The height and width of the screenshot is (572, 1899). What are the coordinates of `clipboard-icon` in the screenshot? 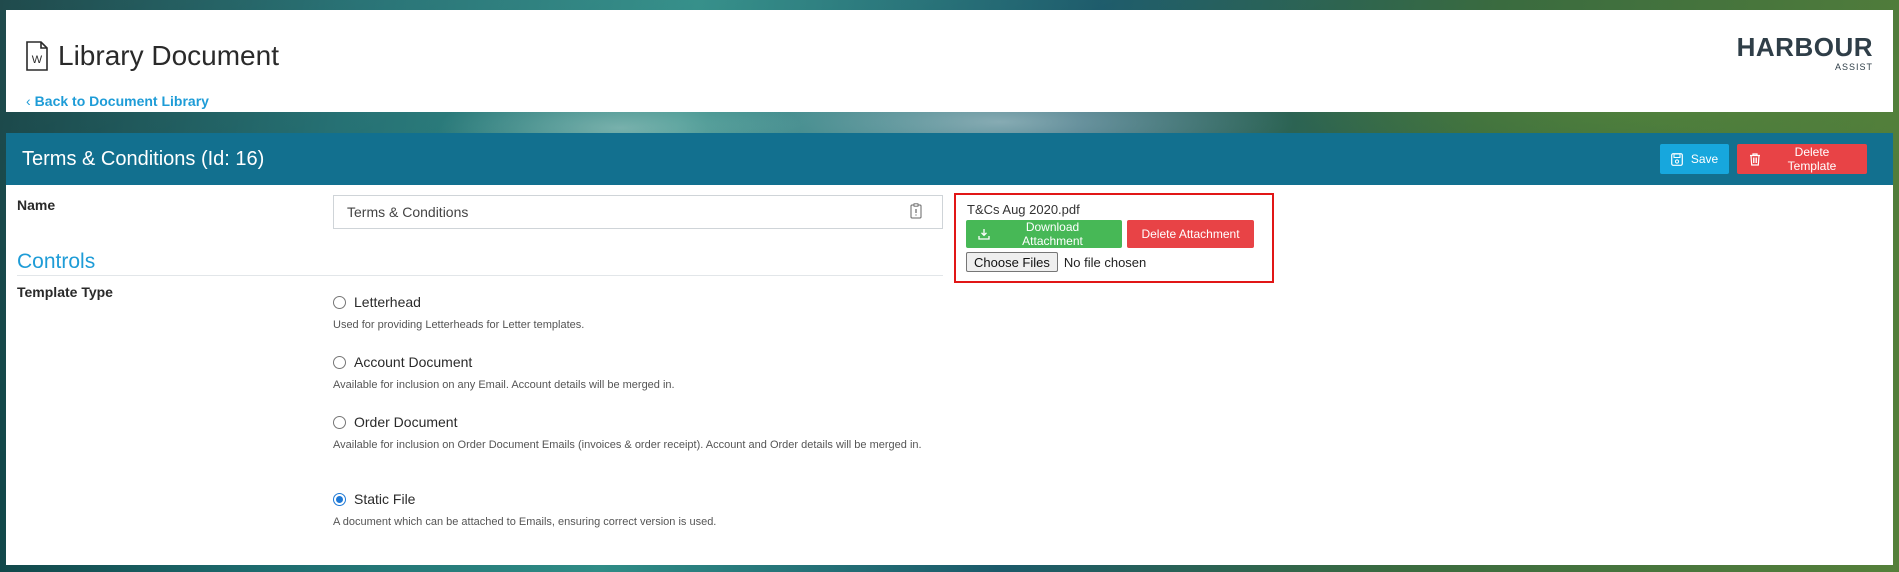 It's located at (916, 211).